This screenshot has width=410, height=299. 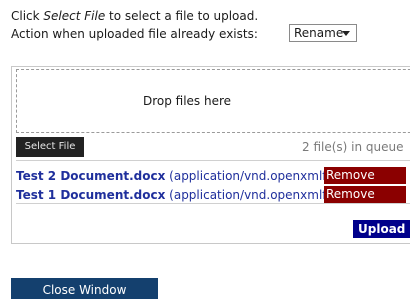 I want to click on file-name: Test 1 Document.docx, so click(x=91, y=195).